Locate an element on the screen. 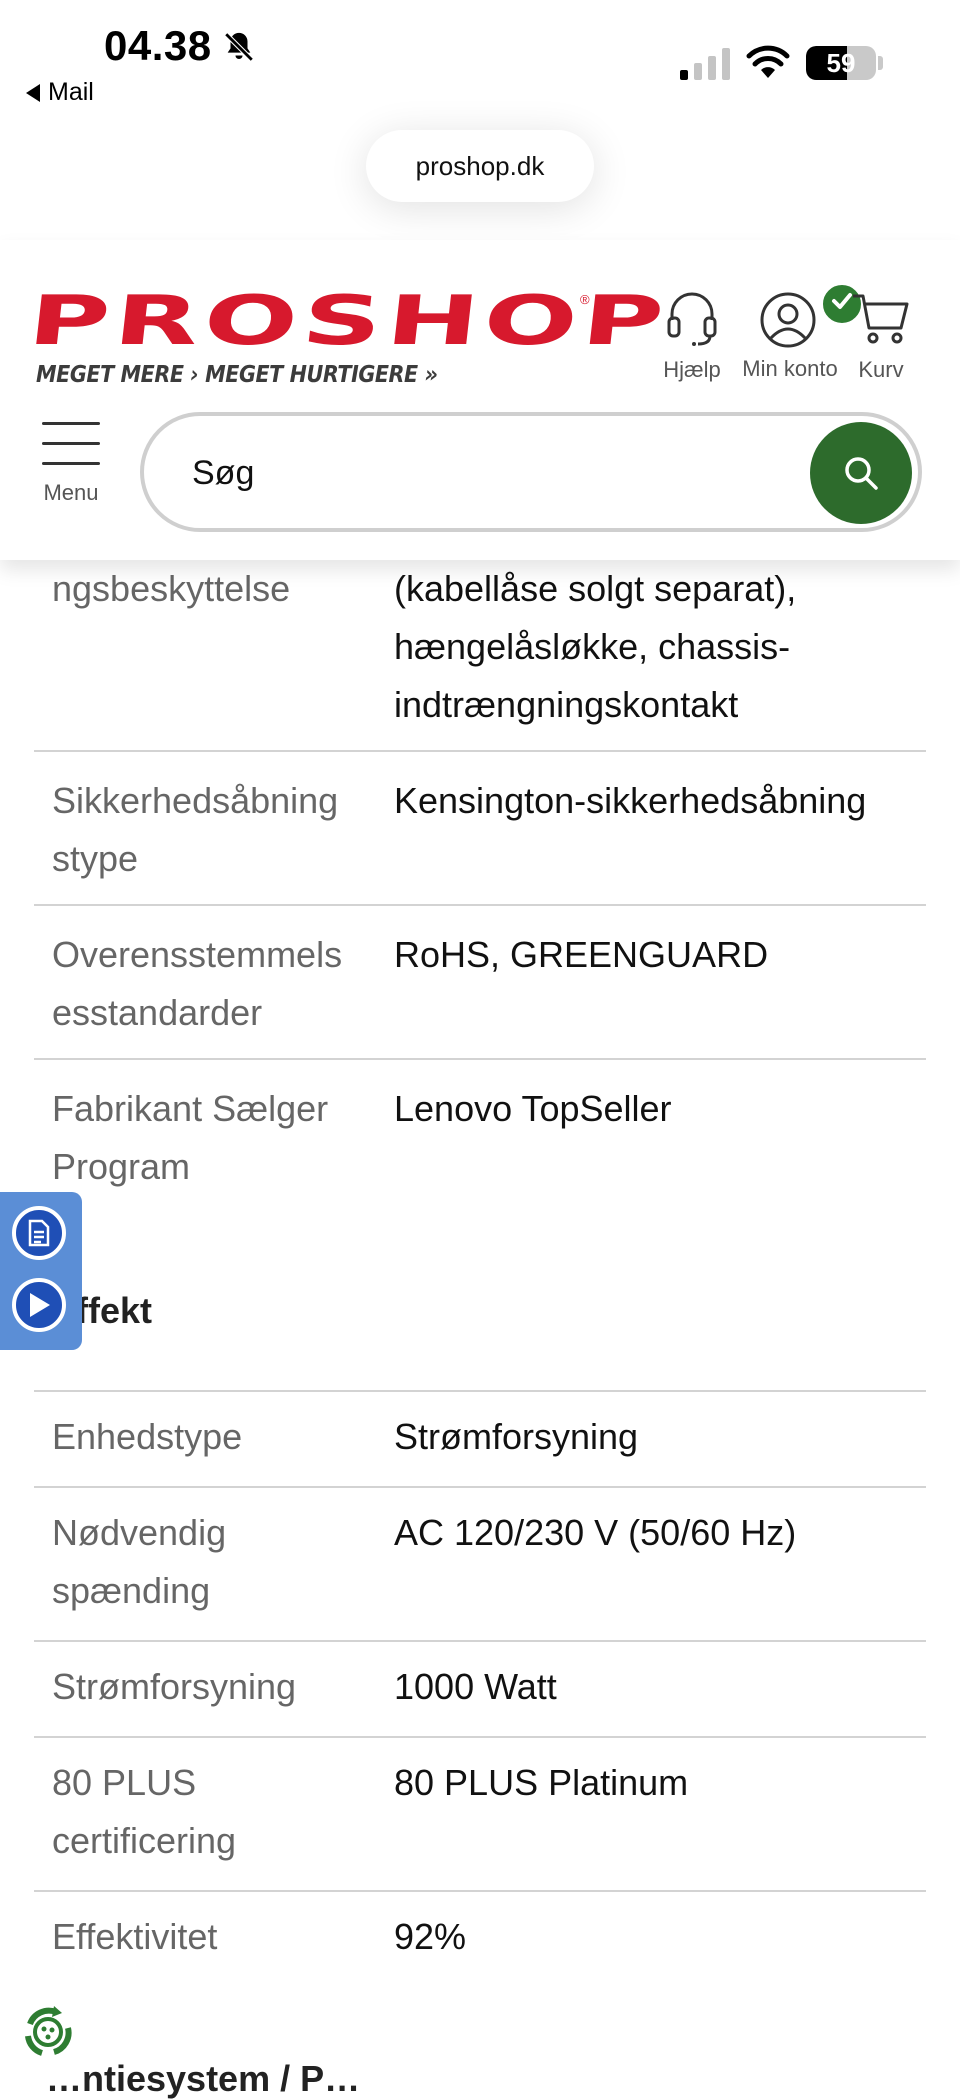  cart-label: Kurv is located at coordinates (881, 369).